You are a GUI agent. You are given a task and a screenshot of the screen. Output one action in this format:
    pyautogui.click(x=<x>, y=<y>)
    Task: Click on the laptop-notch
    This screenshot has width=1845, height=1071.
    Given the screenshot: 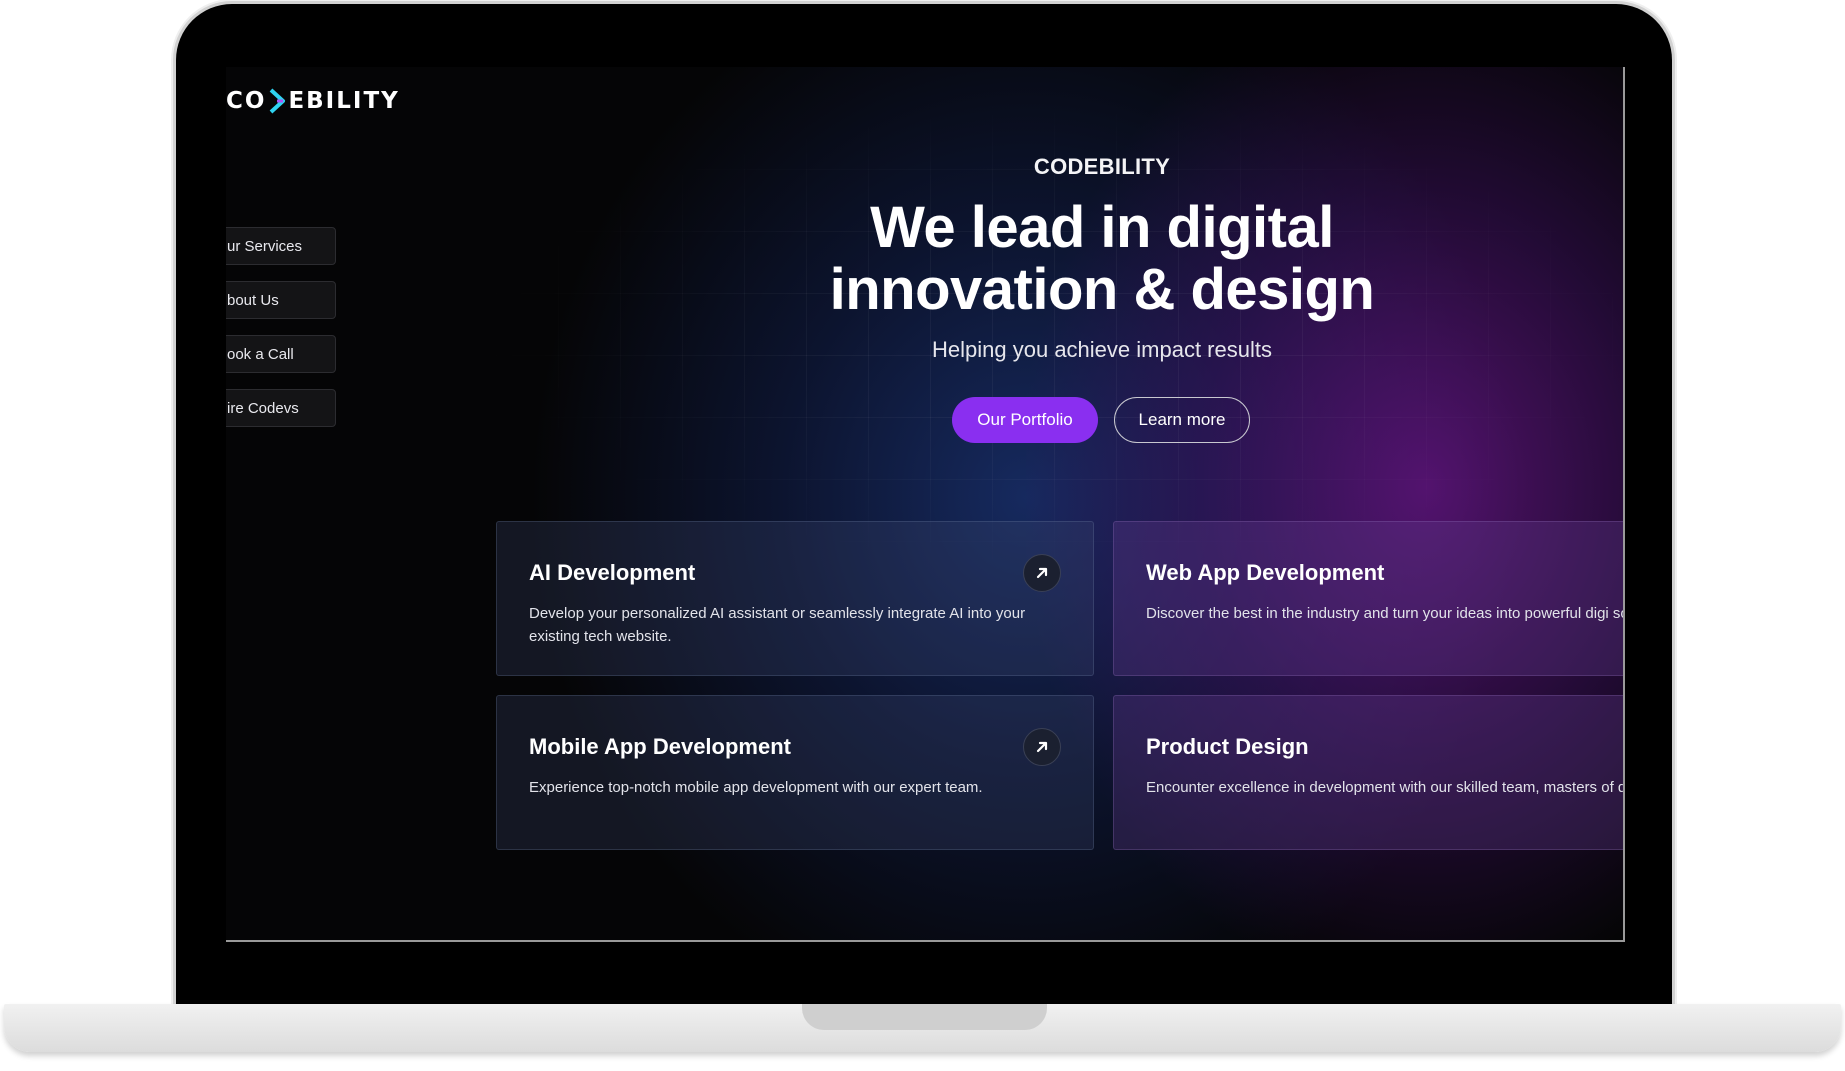 What is the action you would take?
    pyautogui.click(x=924, y=1017)
    